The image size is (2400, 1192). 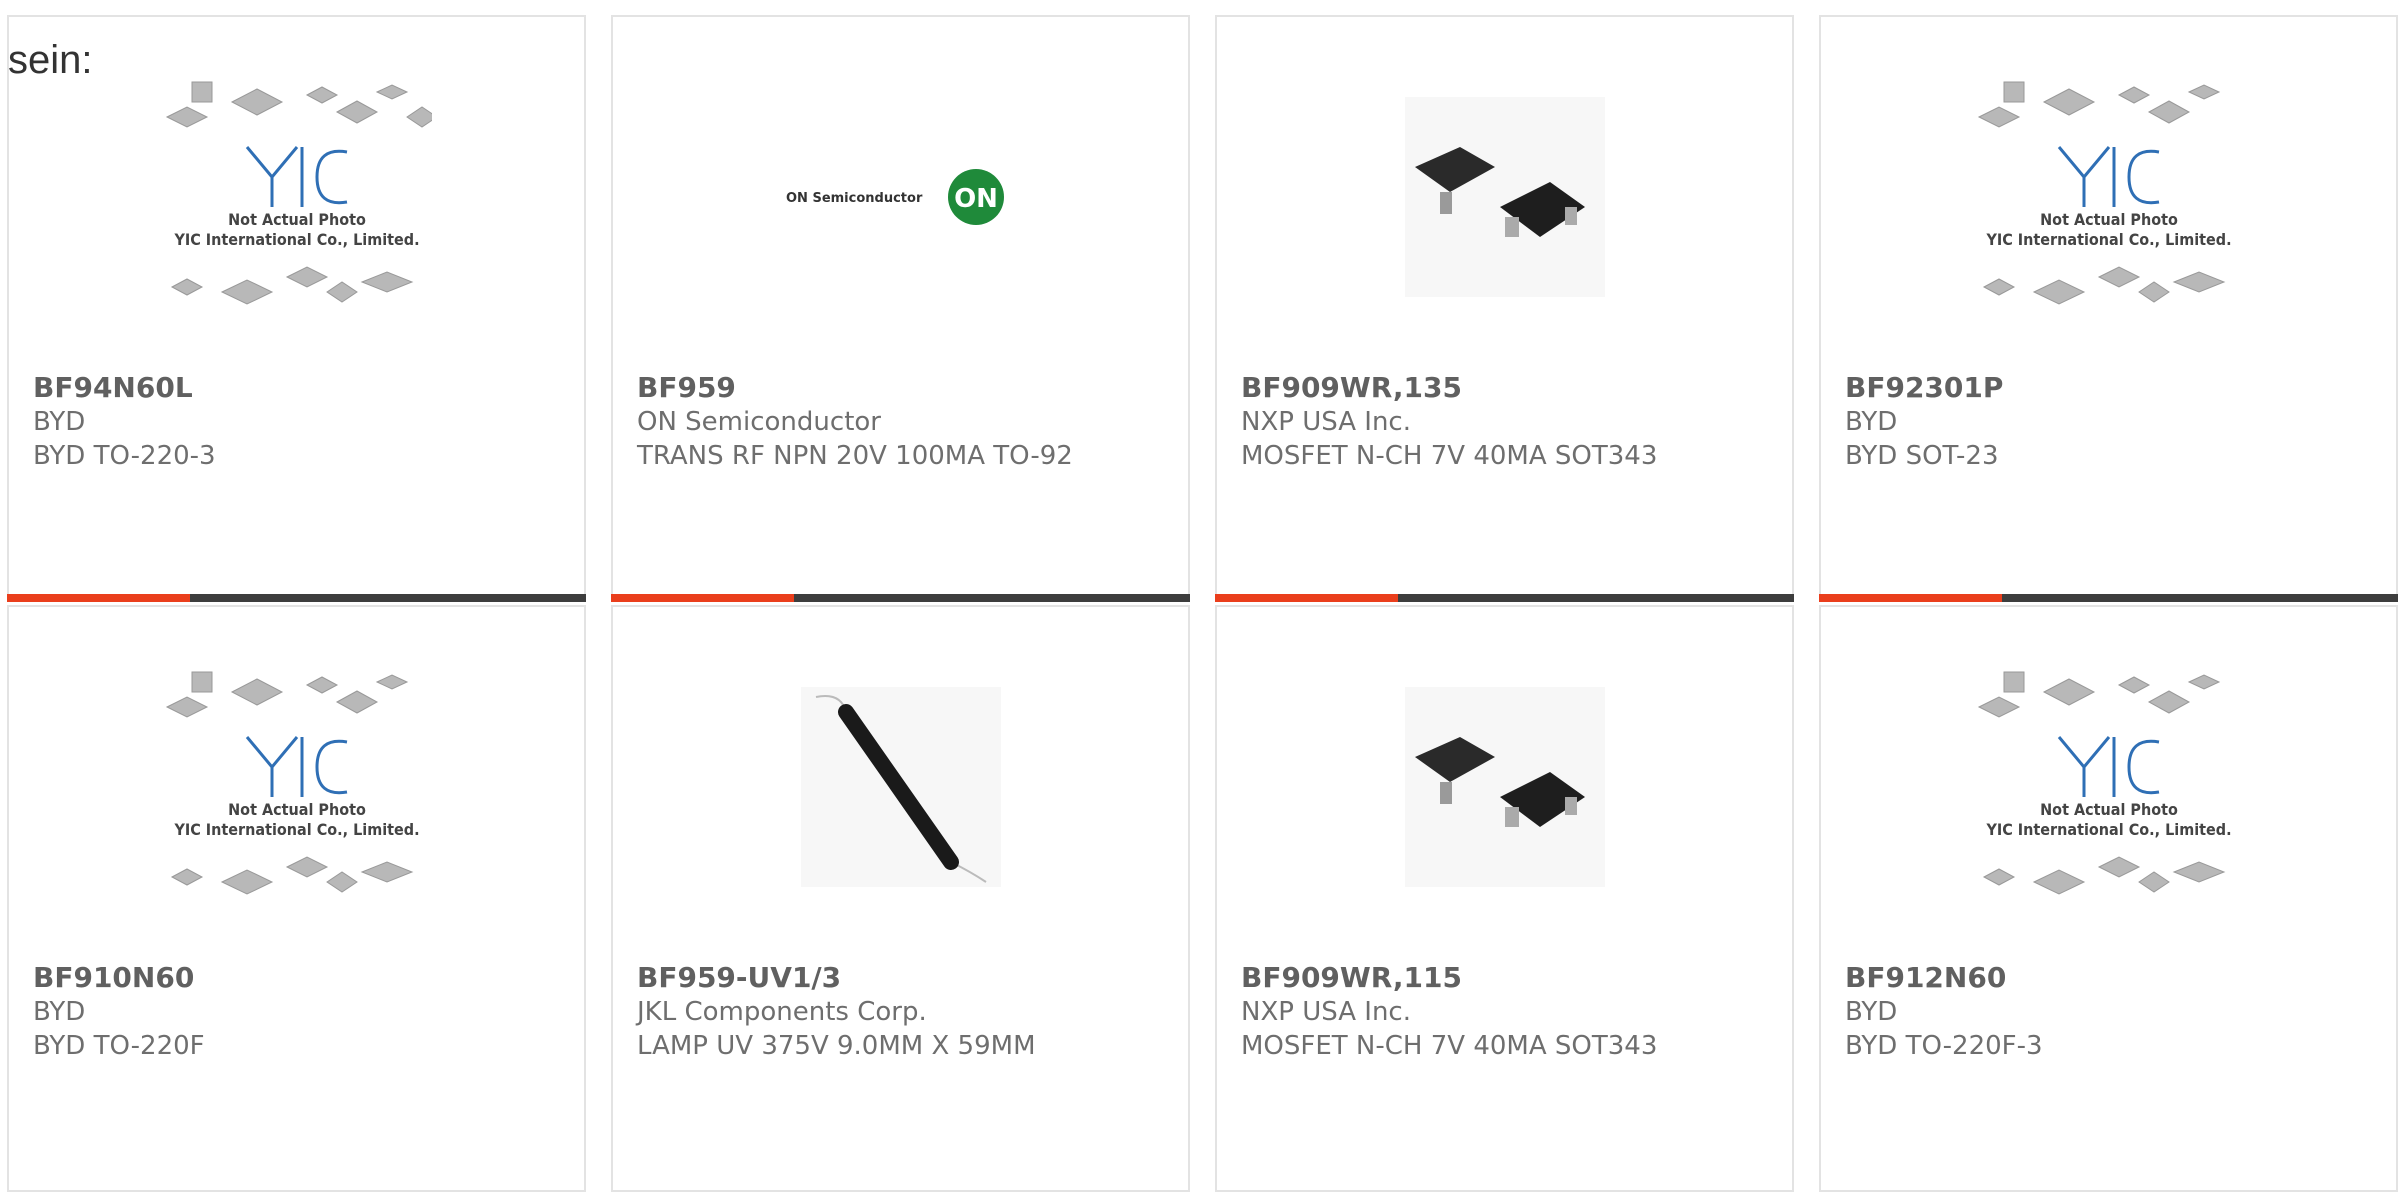 What do you see at coordinates (902, 978) in the screenshot?
I see `part-number: BF959-UV1/3` at bounding box center [902, 978].